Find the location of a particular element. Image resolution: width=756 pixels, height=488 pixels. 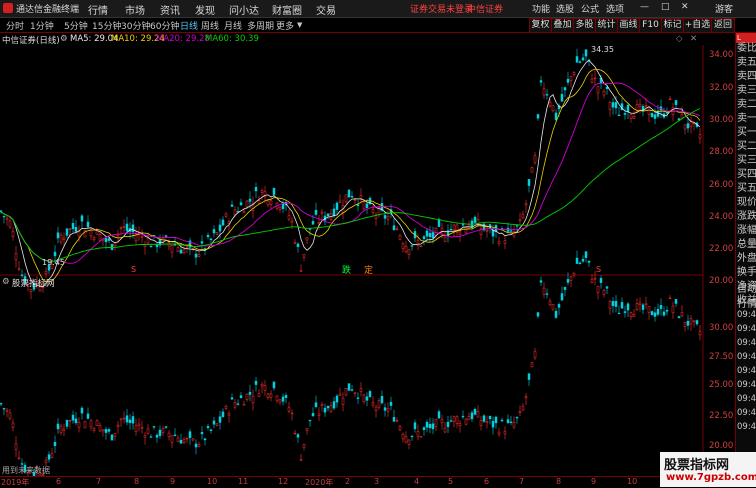

period-tab-daily: 日线 is located at coordinates (189, 25).